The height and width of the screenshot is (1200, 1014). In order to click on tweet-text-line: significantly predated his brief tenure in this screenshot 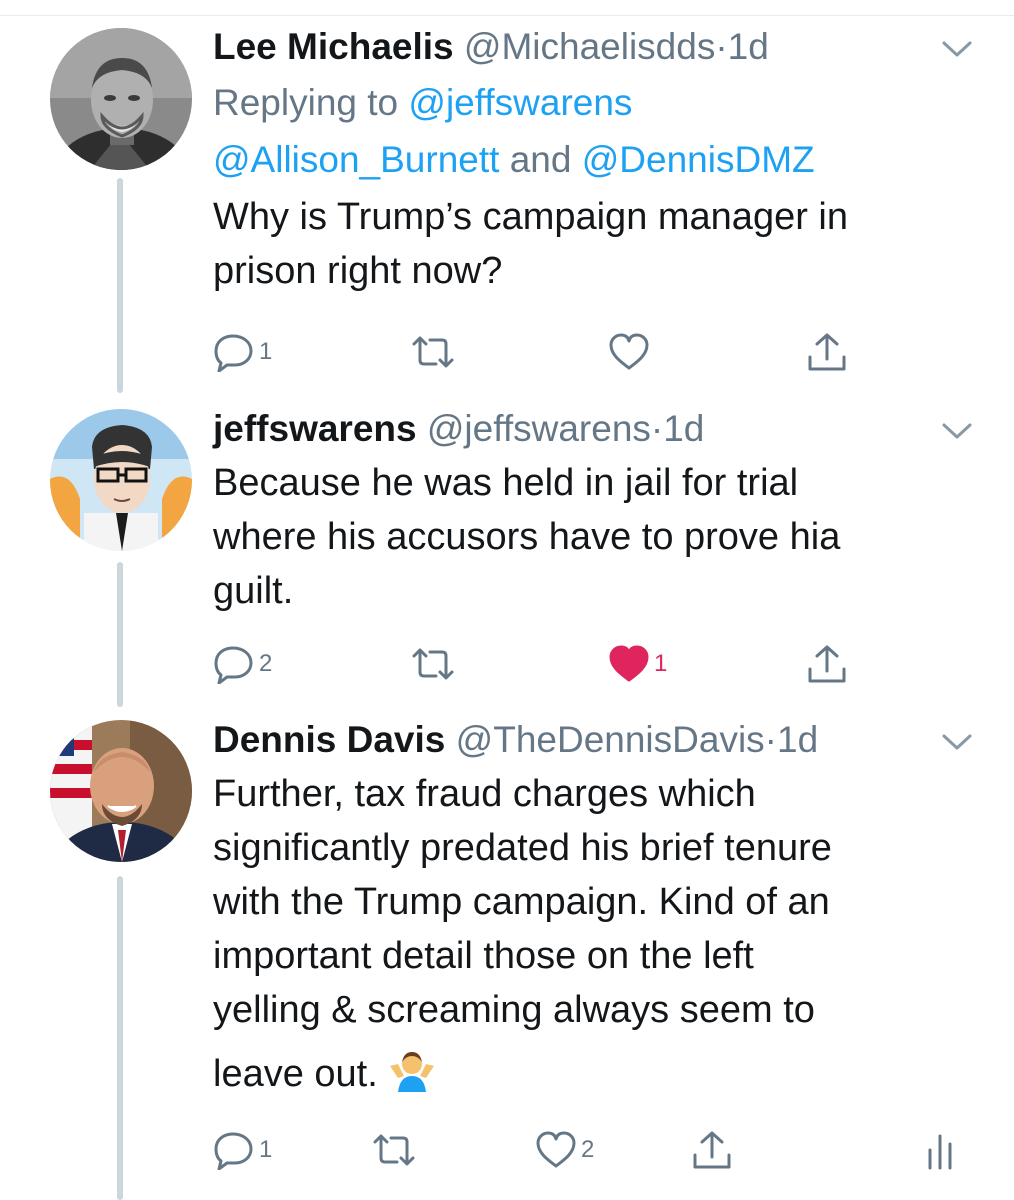, I will do `click(522, 848)`.